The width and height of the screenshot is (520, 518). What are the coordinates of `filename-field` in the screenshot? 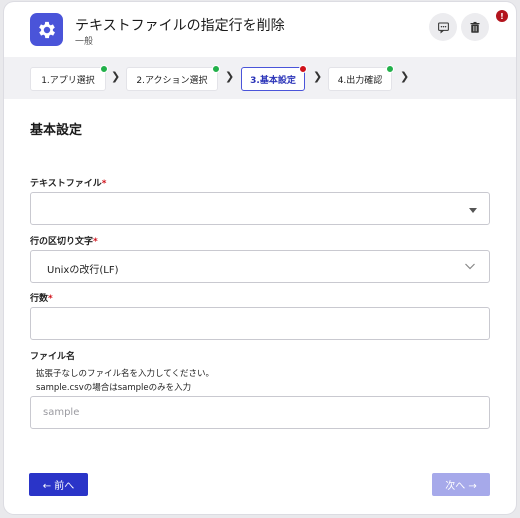 It's located at (260, 412).